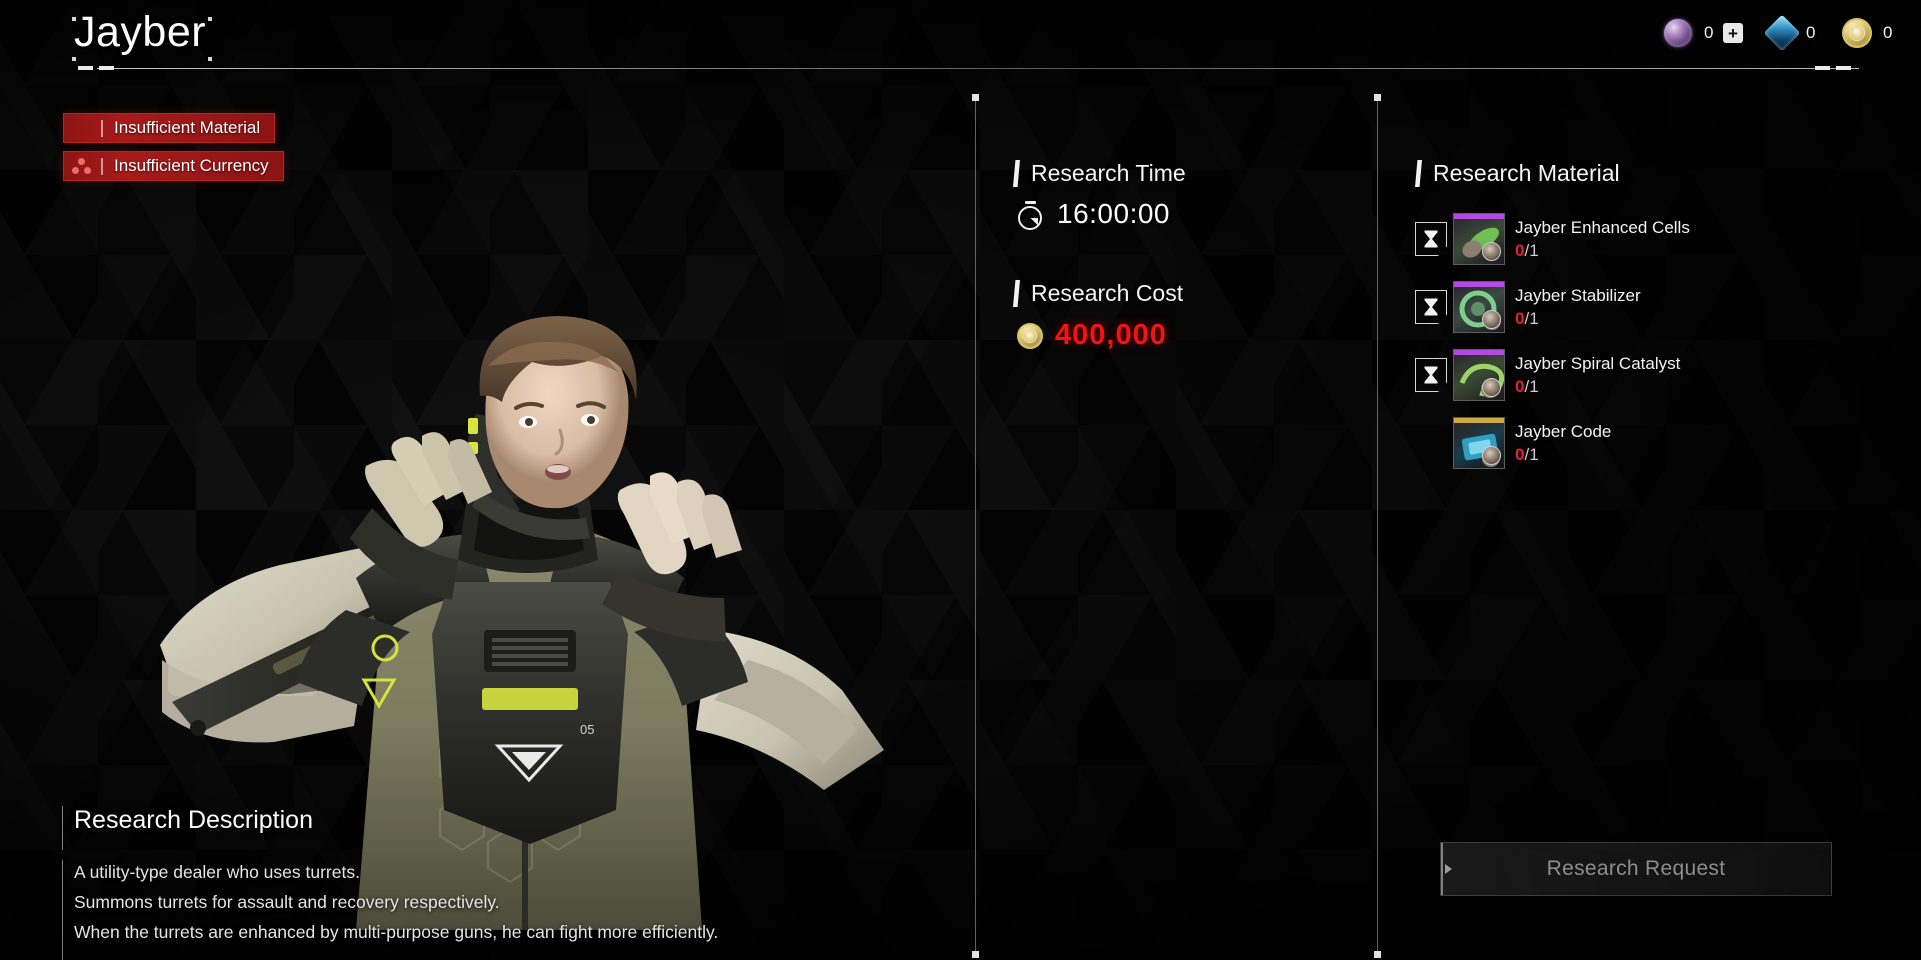  I want to click on material-info: Jayber Code 0/1, so click(1563, 443).